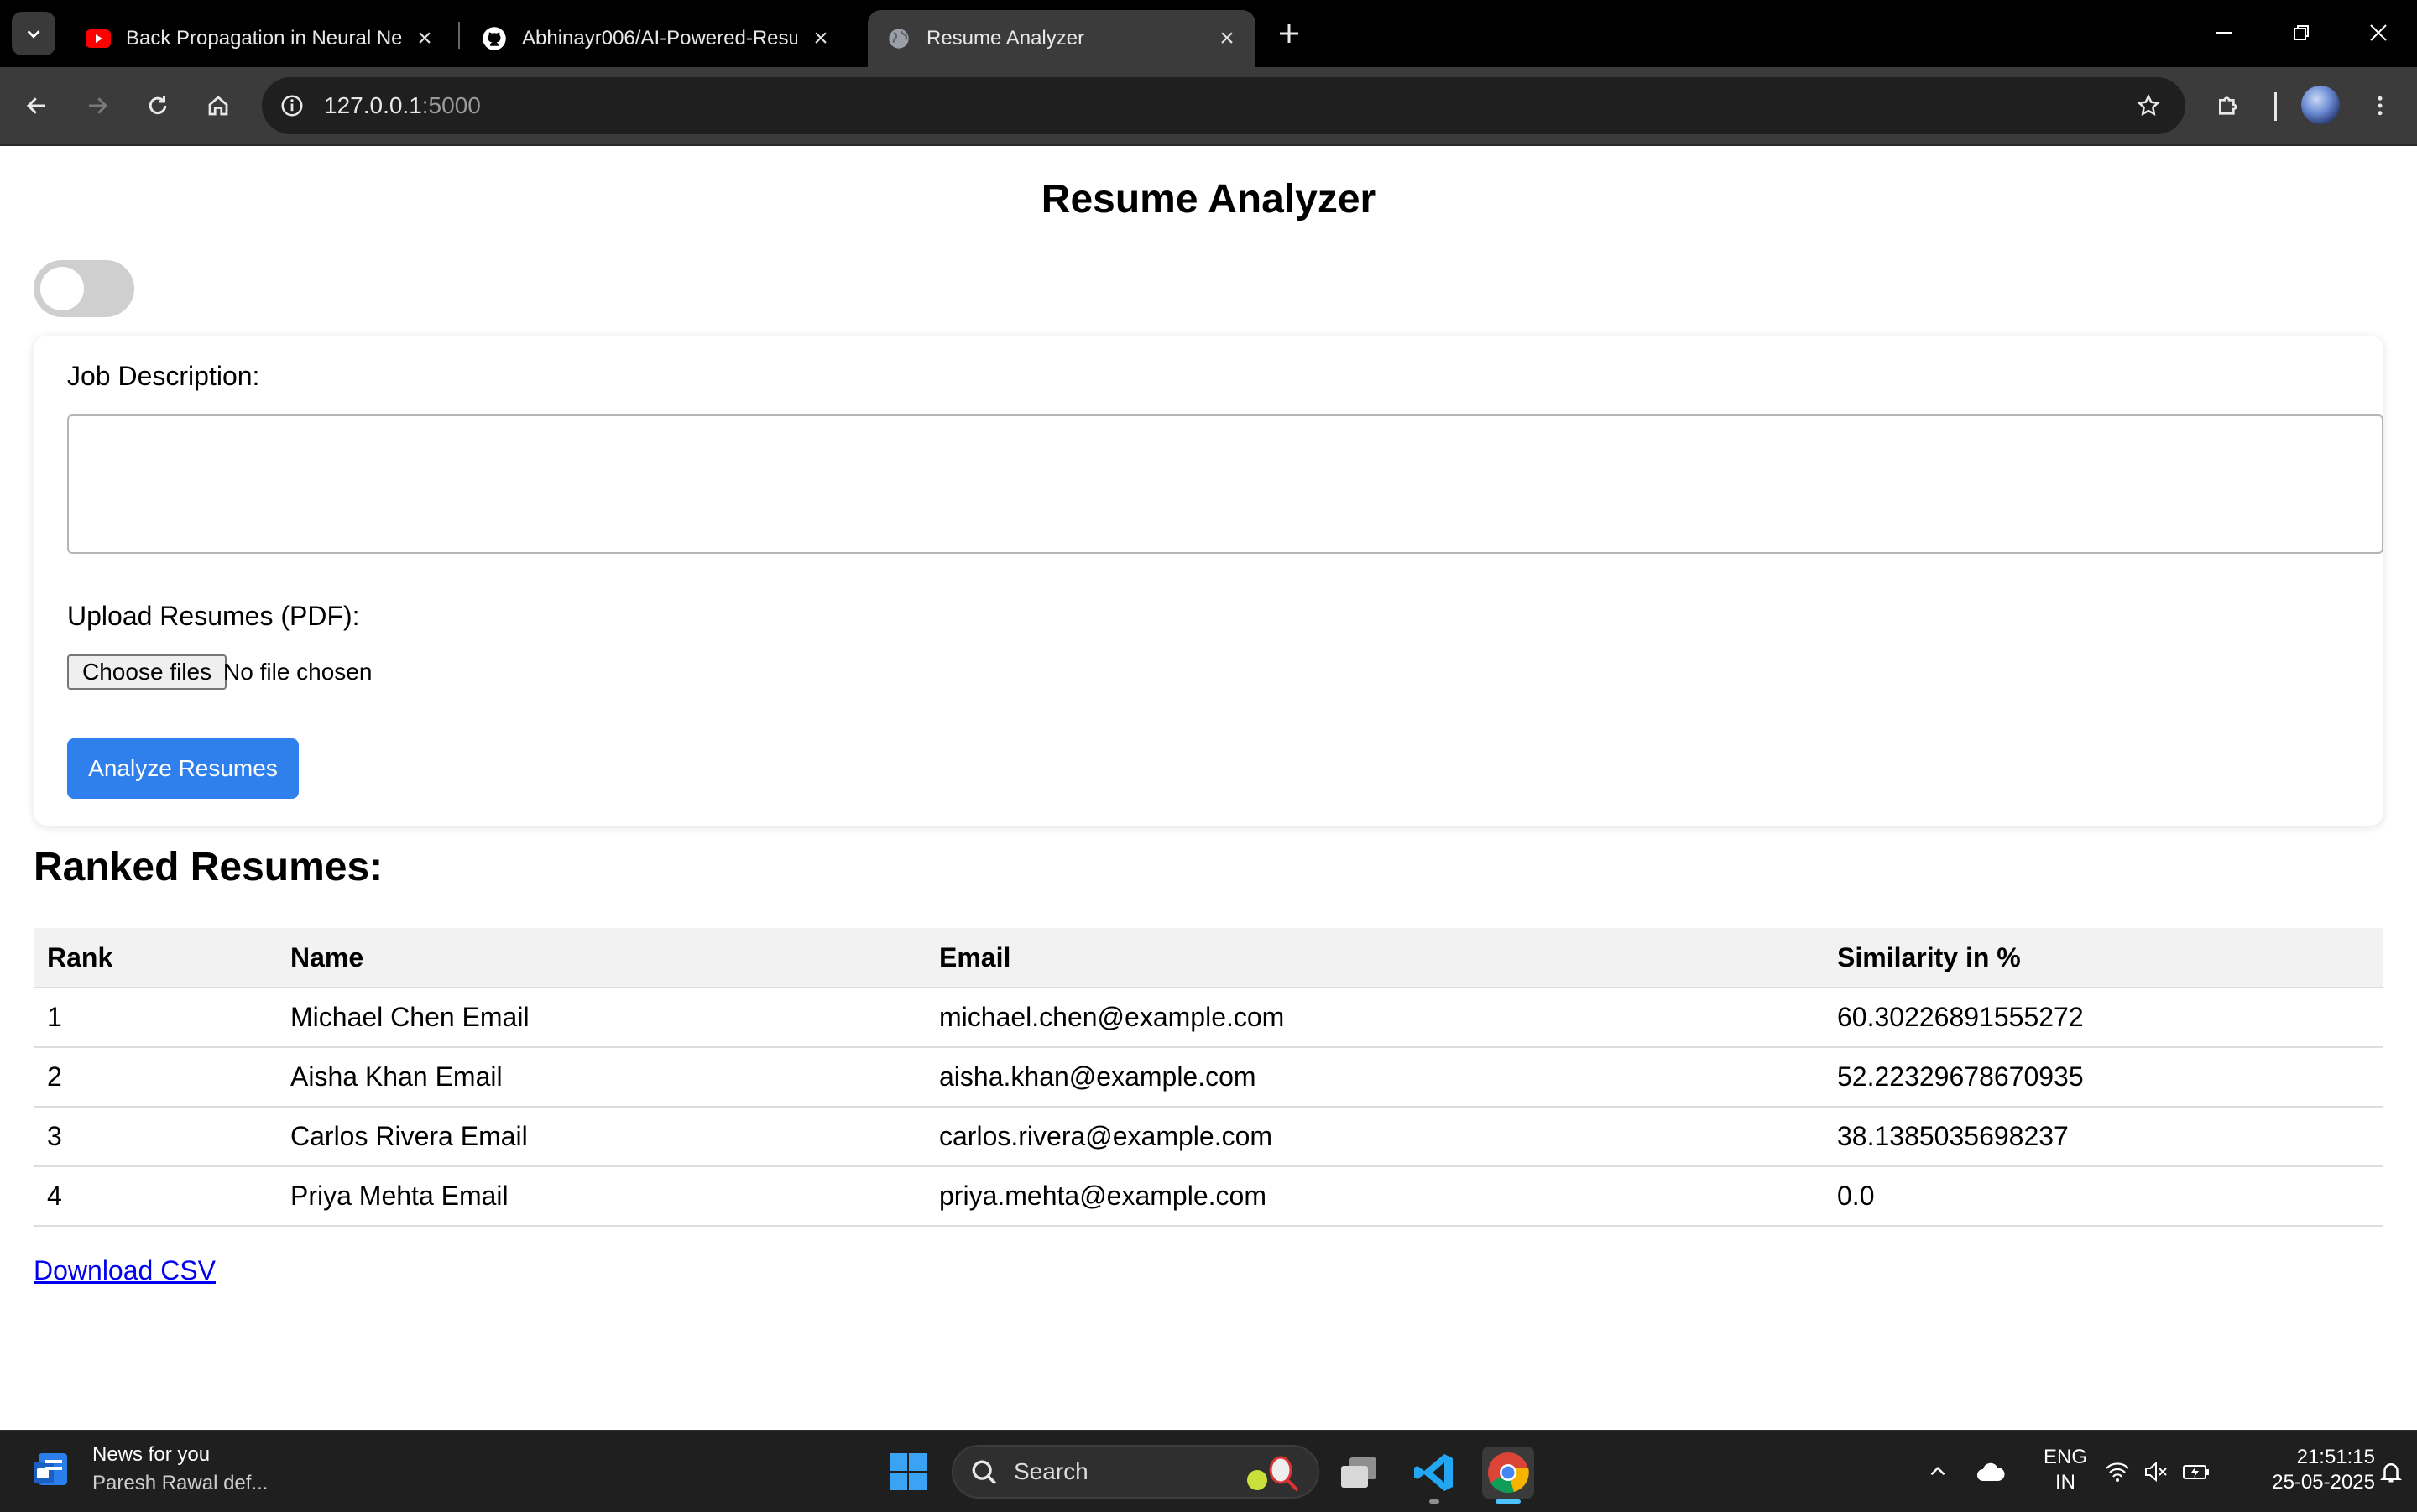  I want to click on cell-name: Michael Chen Email, so click(601, 1018).